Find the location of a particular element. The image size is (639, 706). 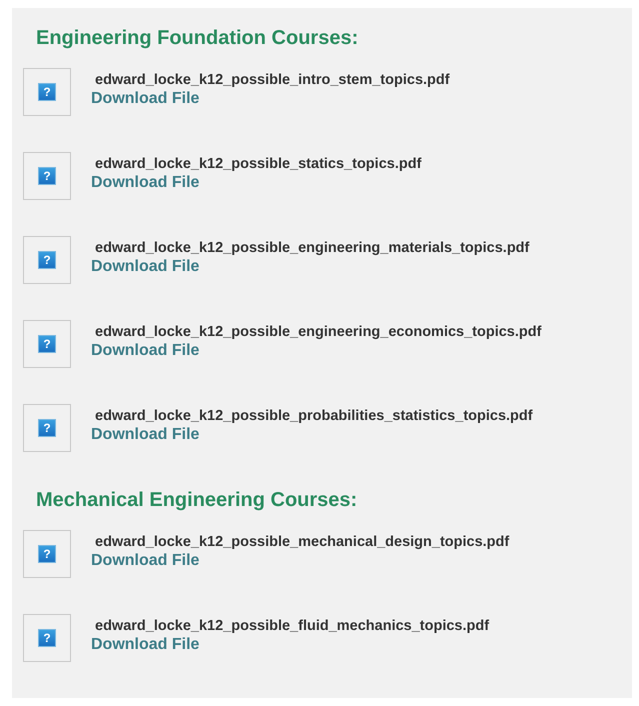

file-name: edward_locke_k12_possible_mechanical_design_topics.pdf is located at coordinates (302, 542).